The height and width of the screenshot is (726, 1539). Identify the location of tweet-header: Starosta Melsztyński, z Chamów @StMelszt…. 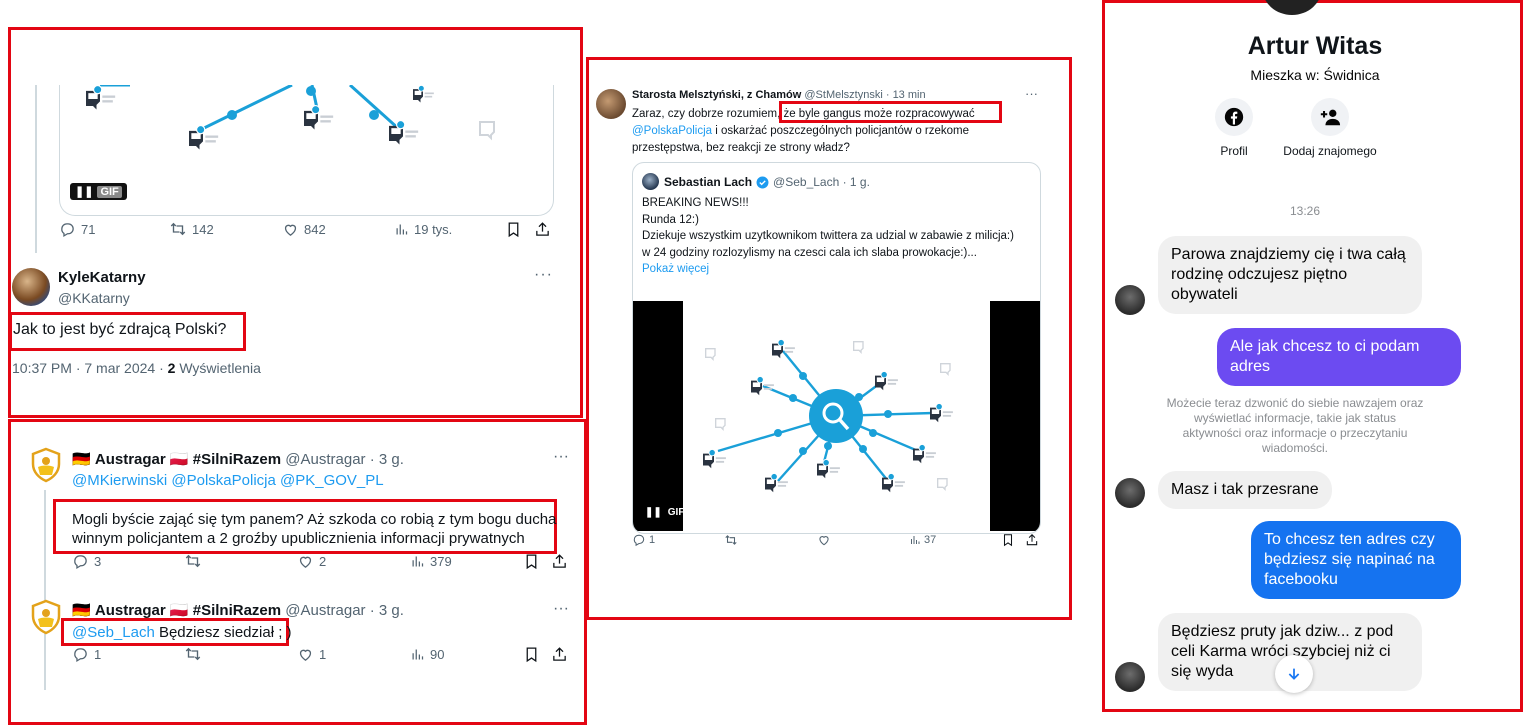
(779, 95).